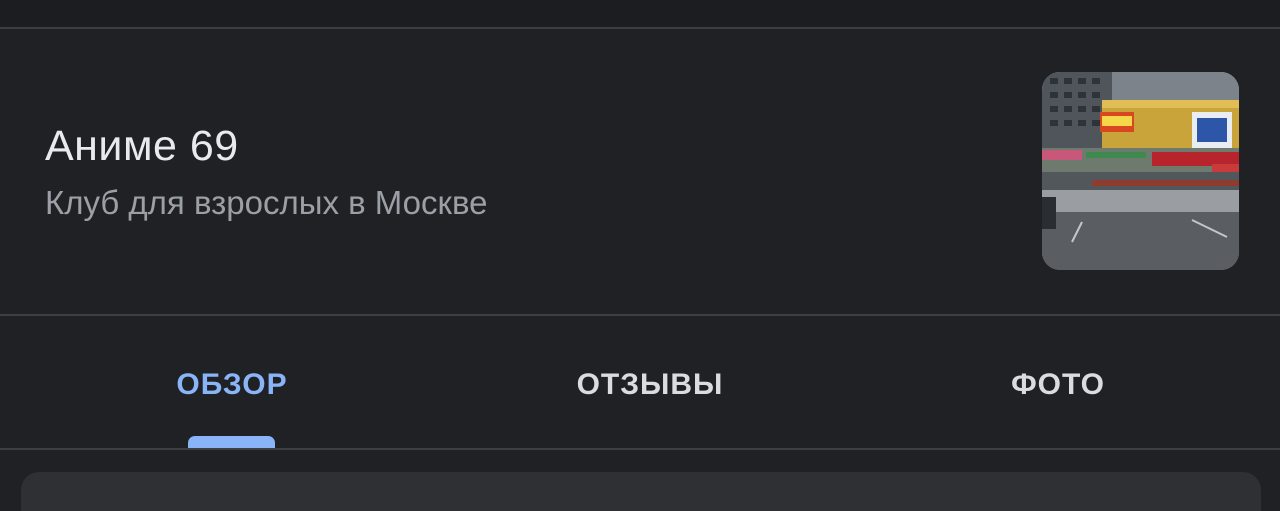 This screenshot has height=511, width=1280. What do you see at coordinates (640, 315) in the screenshot?
I see `divider-header` at bounding box center [640, 315].